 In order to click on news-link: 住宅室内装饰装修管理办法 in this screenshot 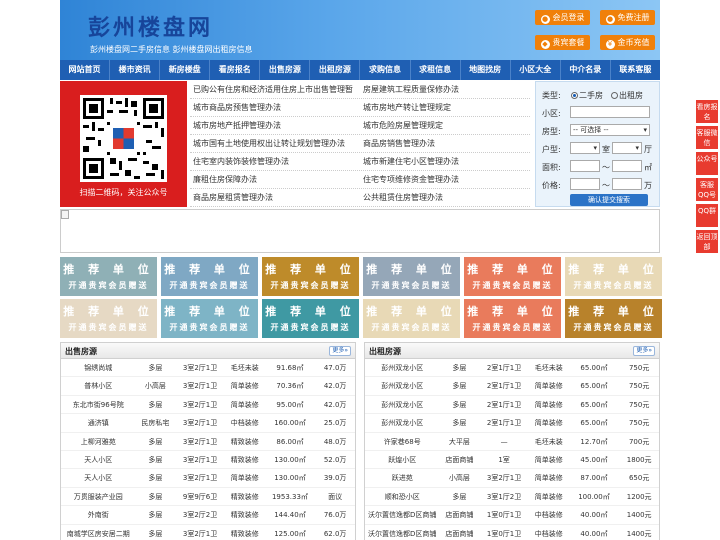, I will do `click(275, 161)`.